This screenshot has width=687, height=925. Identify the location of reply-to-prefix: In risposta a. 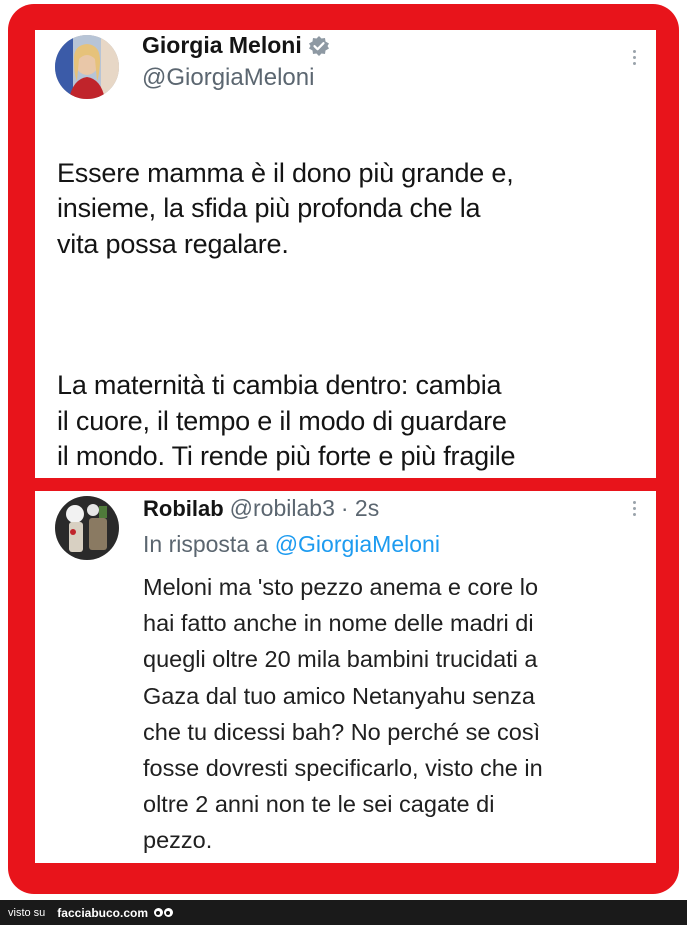
(206, 544).